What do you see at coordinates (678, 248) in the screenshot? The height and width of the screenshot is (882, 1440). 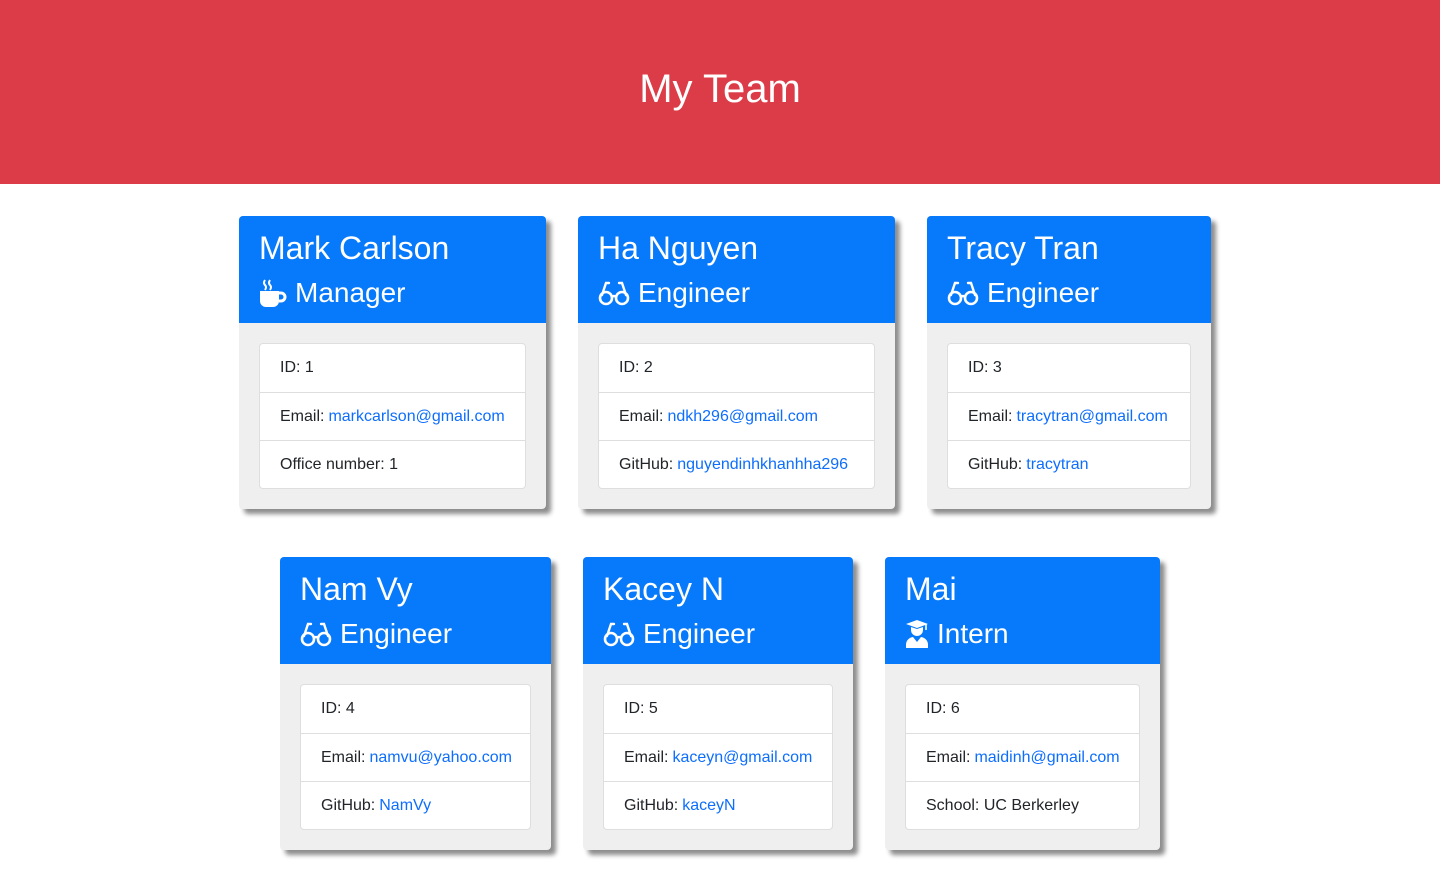 I see `employee-name: Ha Nguyen` at bounding box center [678, 248].